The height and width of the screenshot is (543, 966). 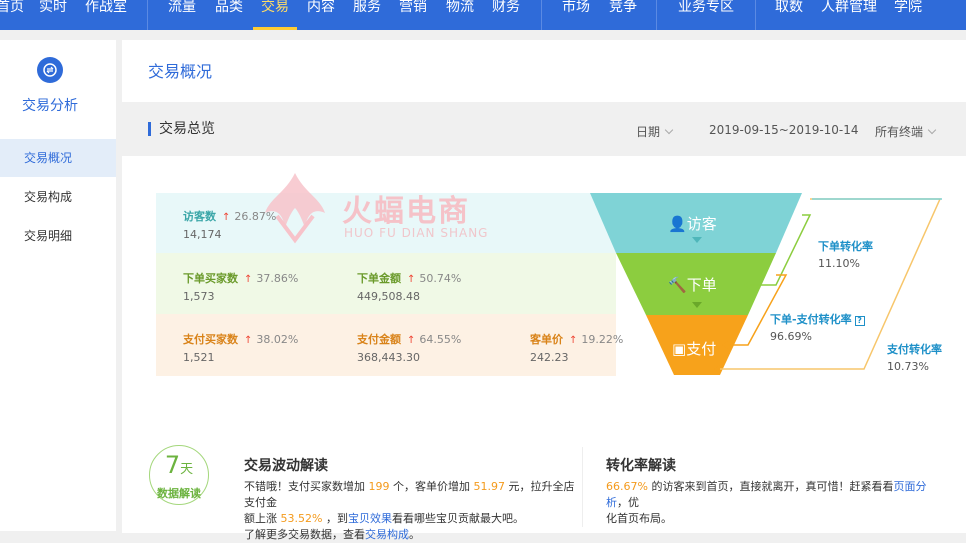 What do you see at coordinates (409, 347) in the screenshot?
I see `metric-pay-amount: 支付金额 ↑ 64.55% 368,443.30` at bounding box center [409, 347].